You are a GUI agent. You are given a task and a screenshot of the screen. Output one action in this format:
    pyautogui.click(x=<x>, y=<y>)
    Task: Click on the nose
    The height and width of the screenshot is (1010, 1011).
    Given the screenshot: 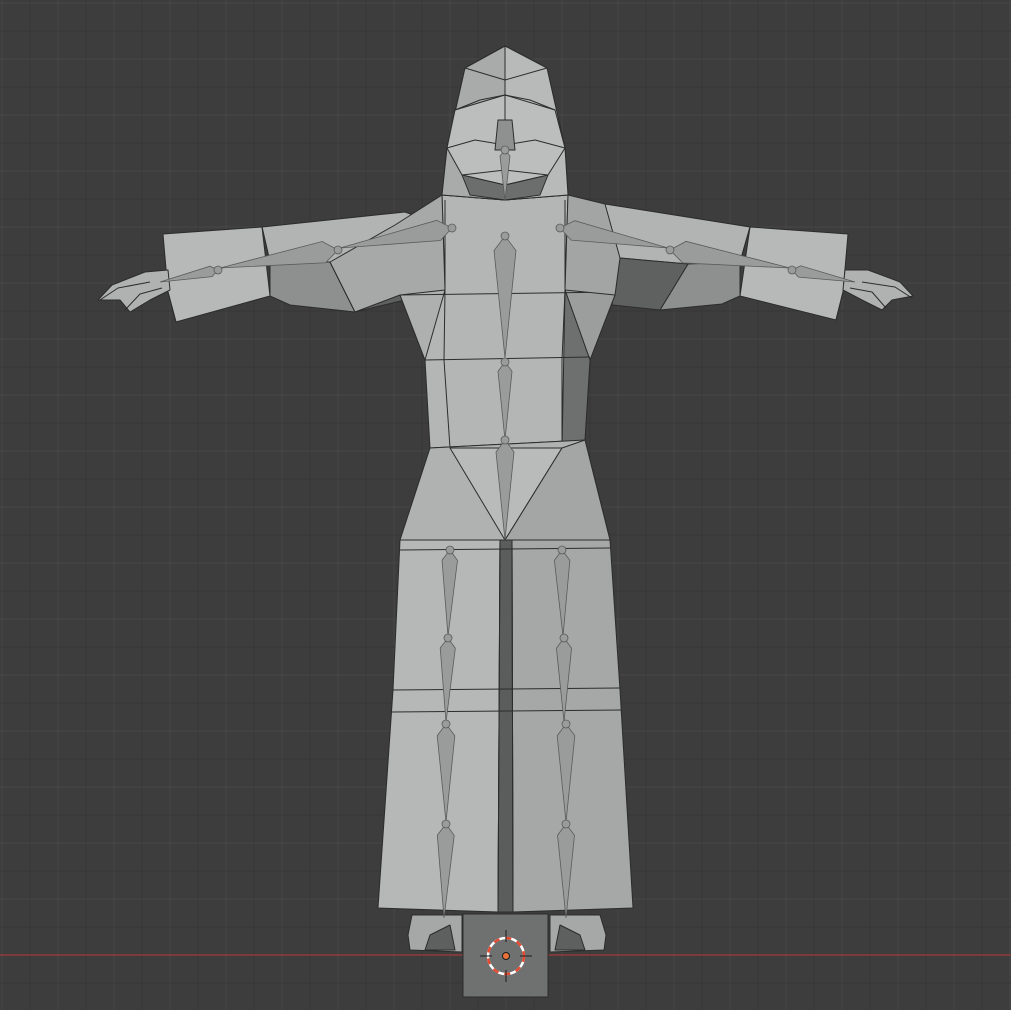 What is the action you would take?
    pyautogui.click(x=505, y=135)
    